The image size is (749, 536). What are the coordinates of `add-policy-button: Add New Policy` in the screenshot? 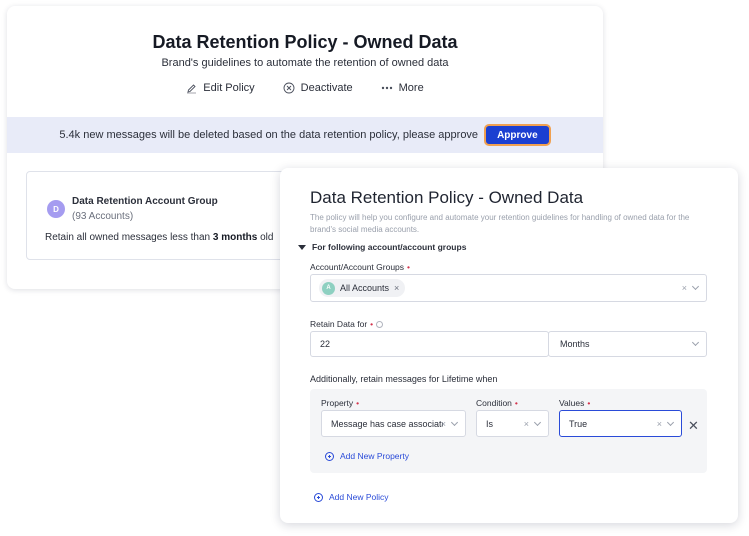 It's located at (351, 497).